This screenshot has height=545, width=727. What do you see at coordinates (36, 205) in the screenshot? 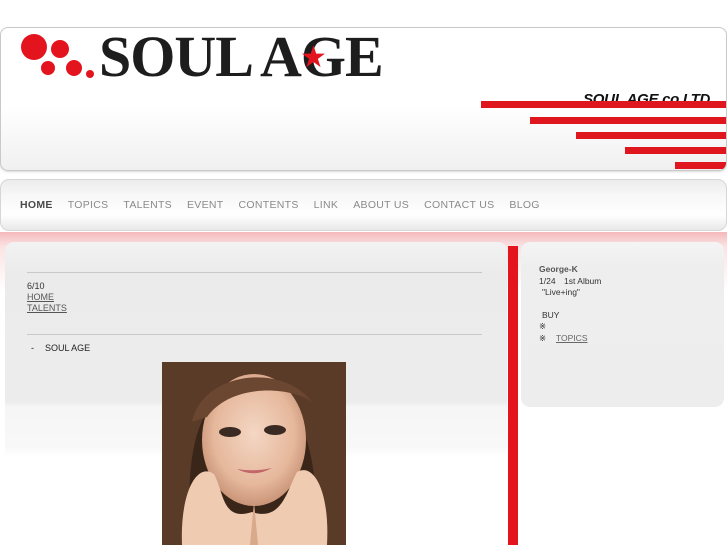
I see `nav-item-home: HOME` at bounding box center [36, 205].